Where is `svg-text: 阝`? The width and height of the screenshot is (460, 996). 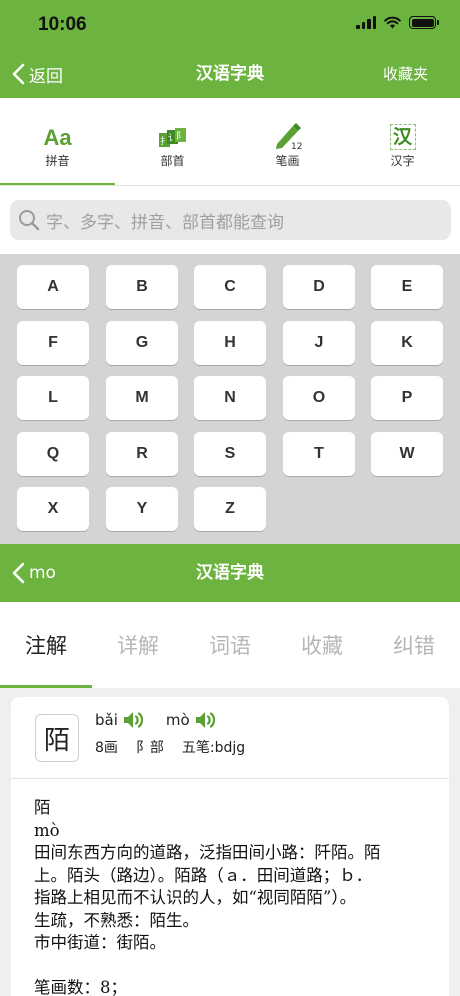
svg-text: 阝 is located at coordinates (180, 136).